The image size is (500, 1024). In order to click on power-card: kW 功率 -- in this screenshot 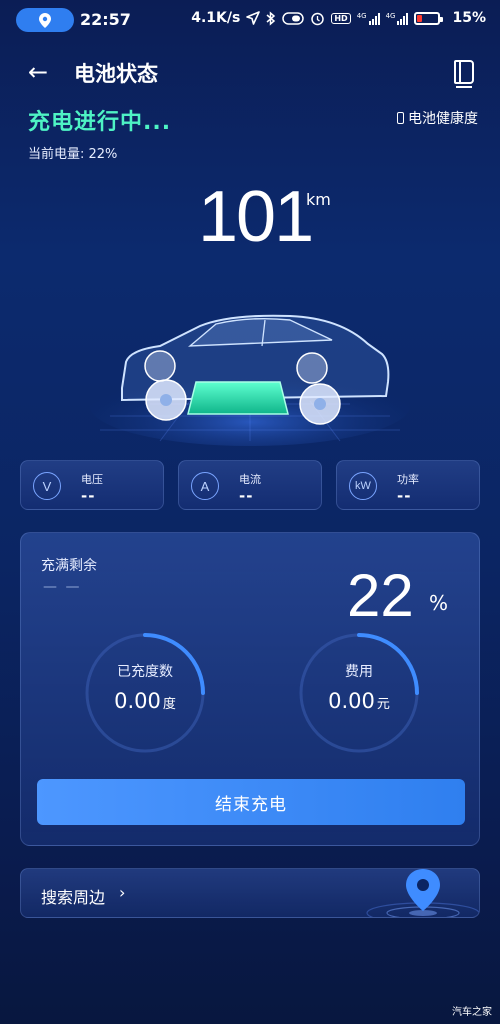, I will do `click(408, 485)`.